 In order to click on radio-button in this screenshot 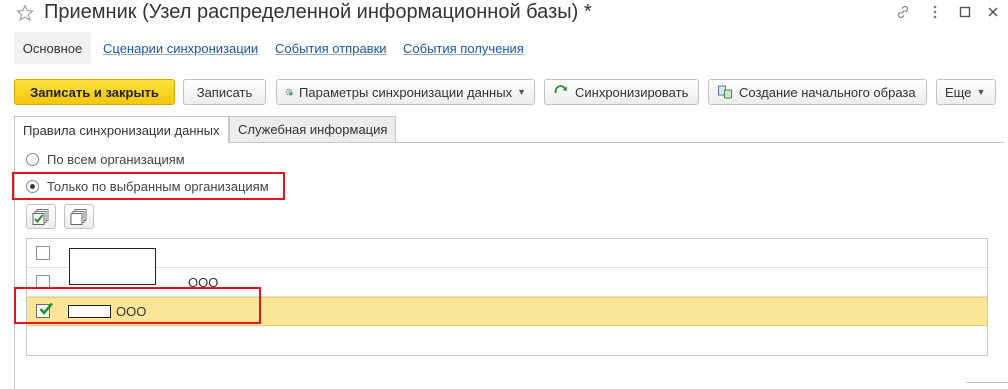, I will do `click(32, 159)`.